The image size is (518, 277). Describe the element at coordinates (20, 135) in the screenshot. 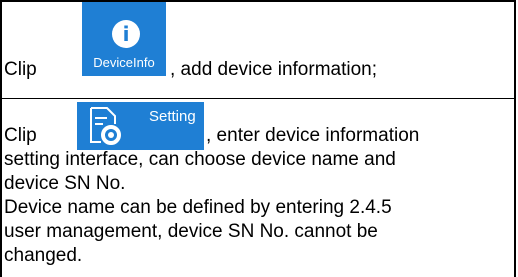

I see `row2-prefix: Clip` at that location.